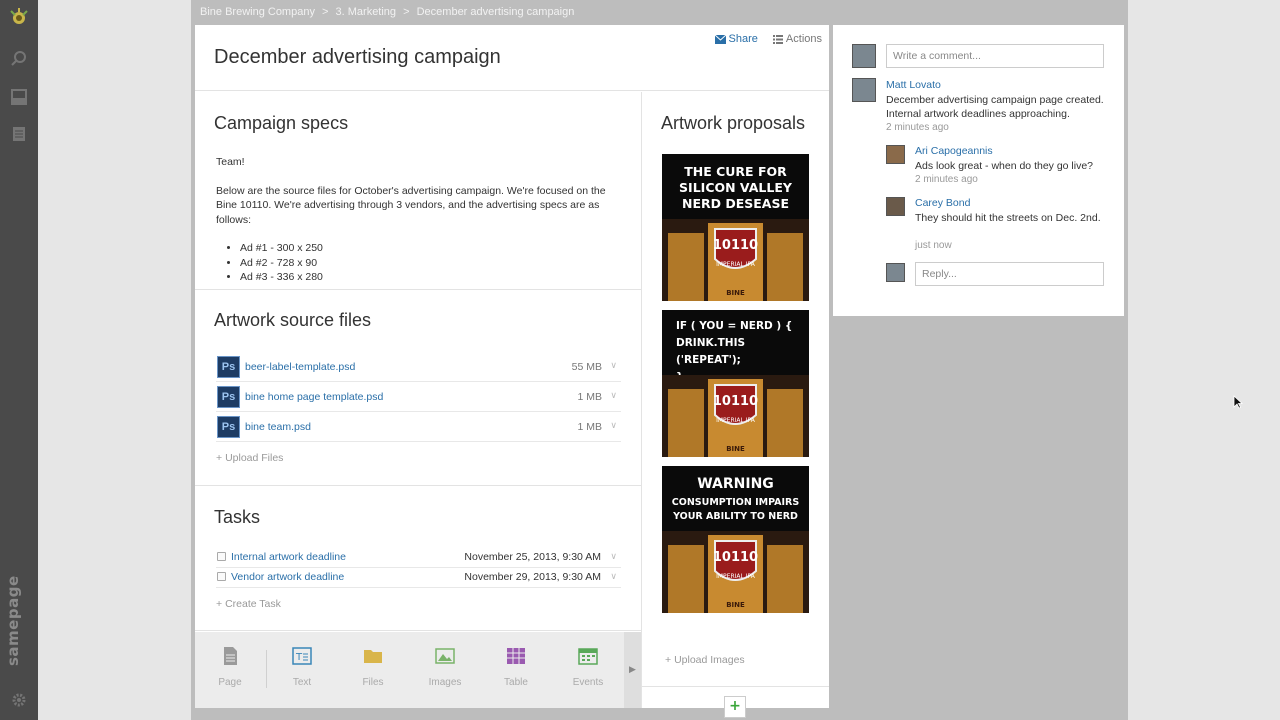 The width and height of the screenshot is (1280, 720). I want to click on insert-files-button: Files, so click(373, 667).